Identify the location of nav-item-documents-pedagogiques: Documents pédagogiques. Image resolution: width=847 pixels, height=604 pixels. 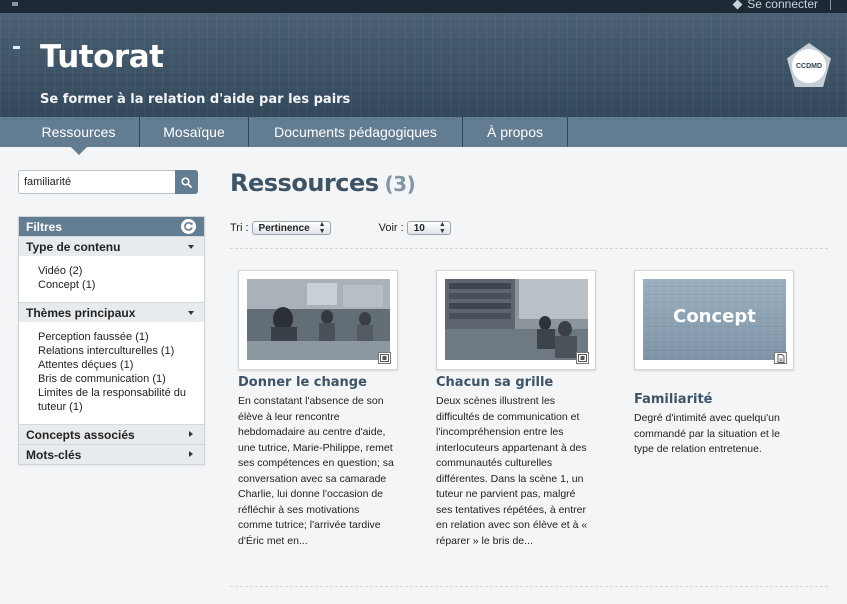
(356, 132).